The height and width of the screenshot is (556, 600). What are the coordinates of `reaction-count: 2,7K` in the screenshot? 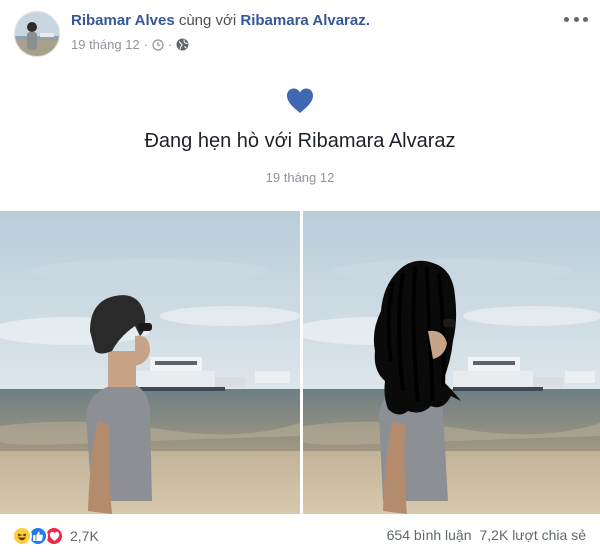 It's located at (84, 536).